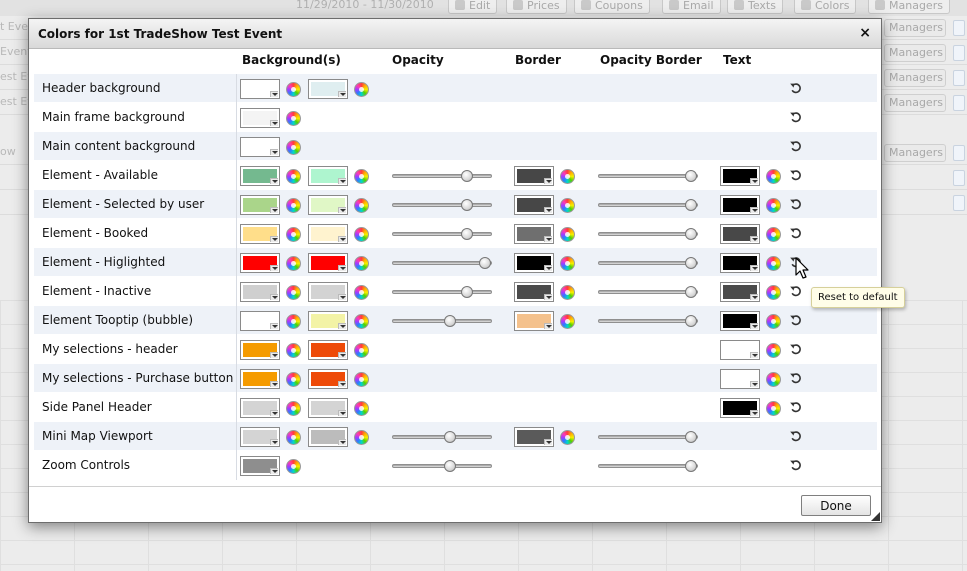 Image resolution: width=967 pixels, height=571 pixels. Describe the element at coordinates (836, 505) in the screenshot. I see `done-button: Done` at that location.